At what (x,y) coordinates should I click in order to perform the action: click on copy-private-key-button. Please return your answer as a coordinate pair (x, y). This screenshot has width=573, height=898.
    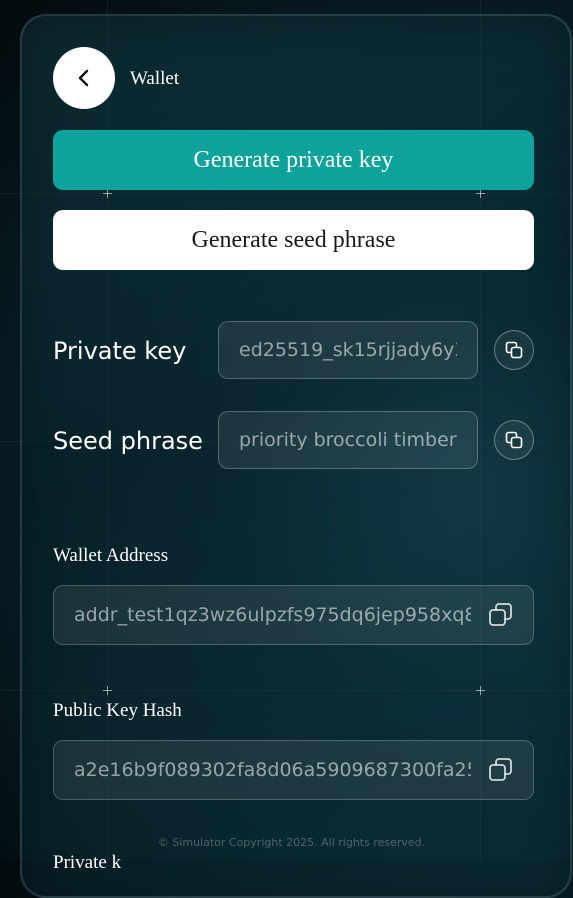
    Looking at the image, I should click on (514, 350).